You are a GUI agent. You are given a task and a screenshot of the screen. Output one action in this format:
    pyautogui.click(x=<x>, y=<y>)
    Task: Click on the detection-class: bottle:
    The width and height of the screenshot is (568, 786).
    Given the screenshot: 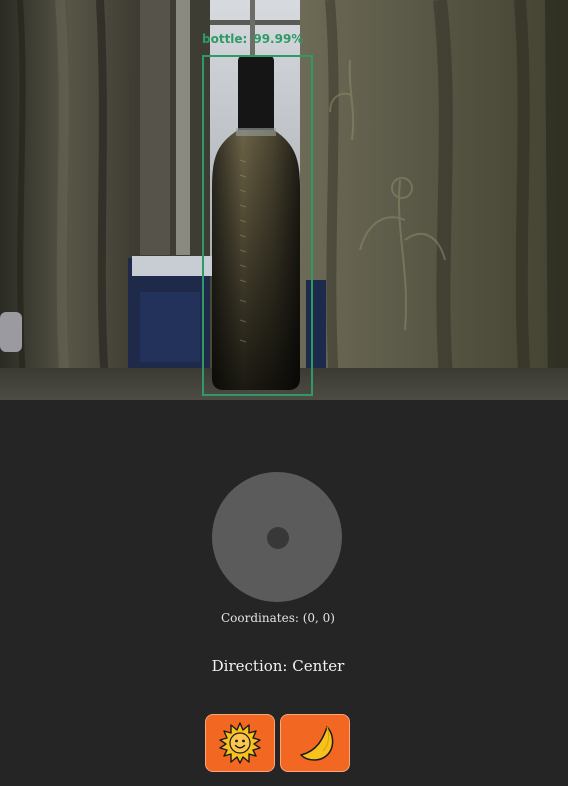 What is the action you would take?
    pyautogui.click(x=225, y=39)
    